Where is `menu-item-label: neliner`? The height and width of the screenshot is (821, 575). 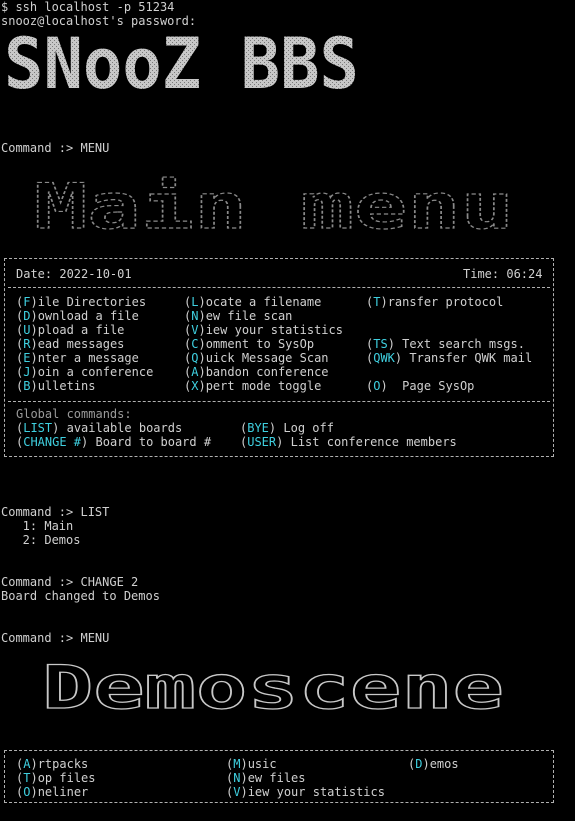 menu-item-label: neliner is located at coordinates (63, 792).